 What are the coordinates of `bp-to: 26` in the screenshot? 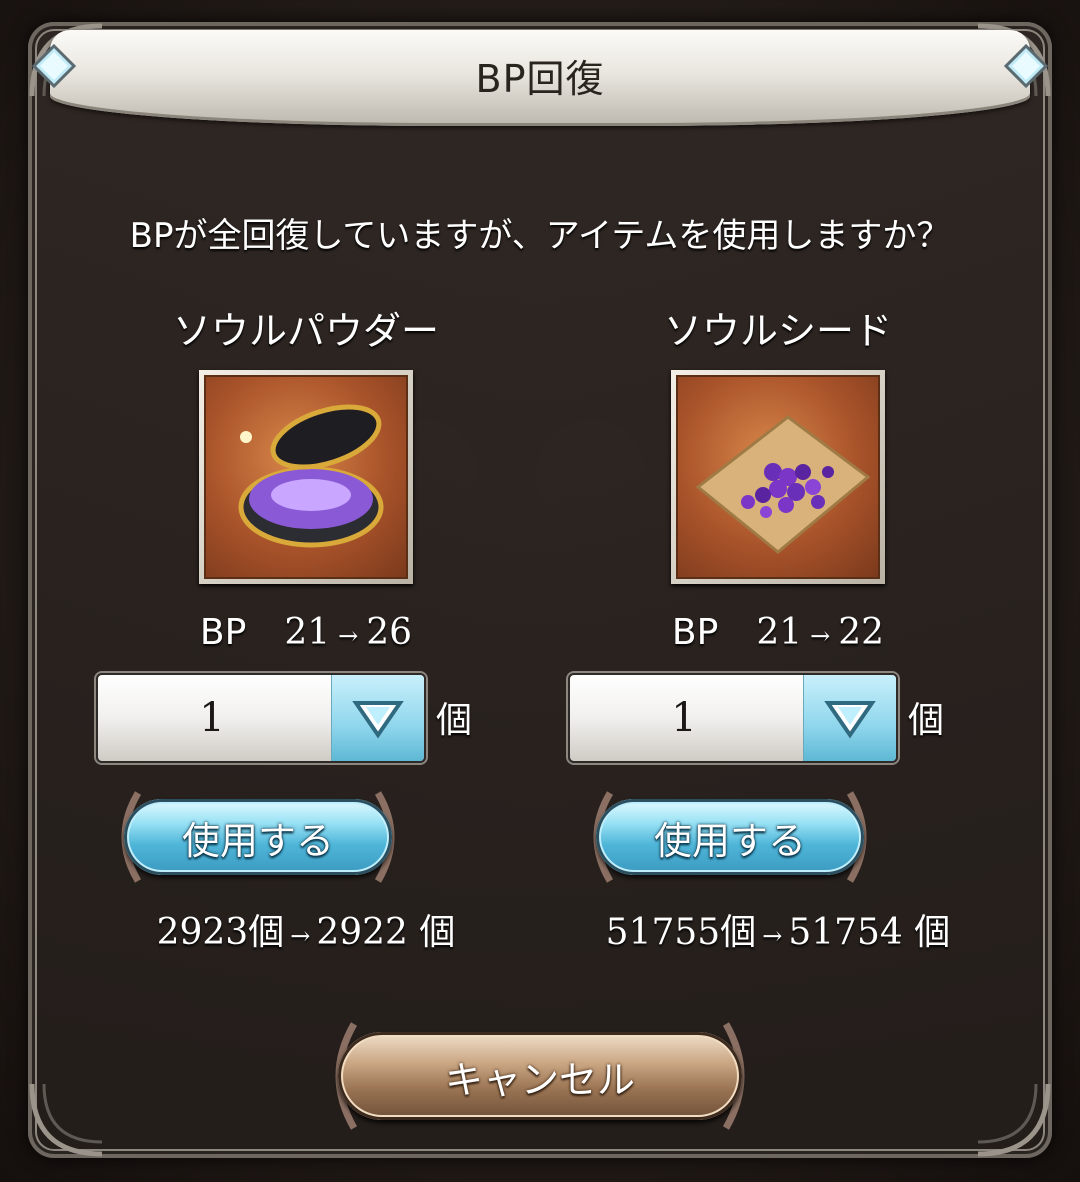 It's located at (389, 632).